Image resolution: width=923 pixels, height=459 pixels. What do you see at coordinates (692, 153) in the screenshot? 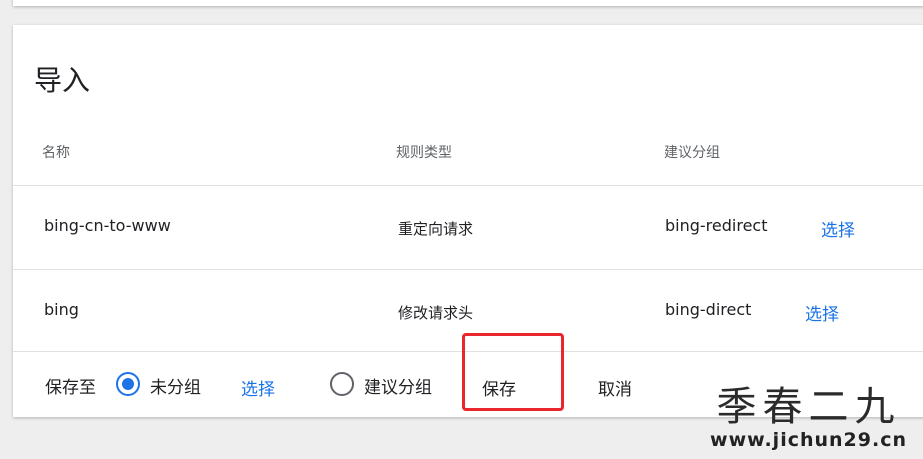
I see `column-header-suggested-group: 建议分组` at bounding box center [692, 153].